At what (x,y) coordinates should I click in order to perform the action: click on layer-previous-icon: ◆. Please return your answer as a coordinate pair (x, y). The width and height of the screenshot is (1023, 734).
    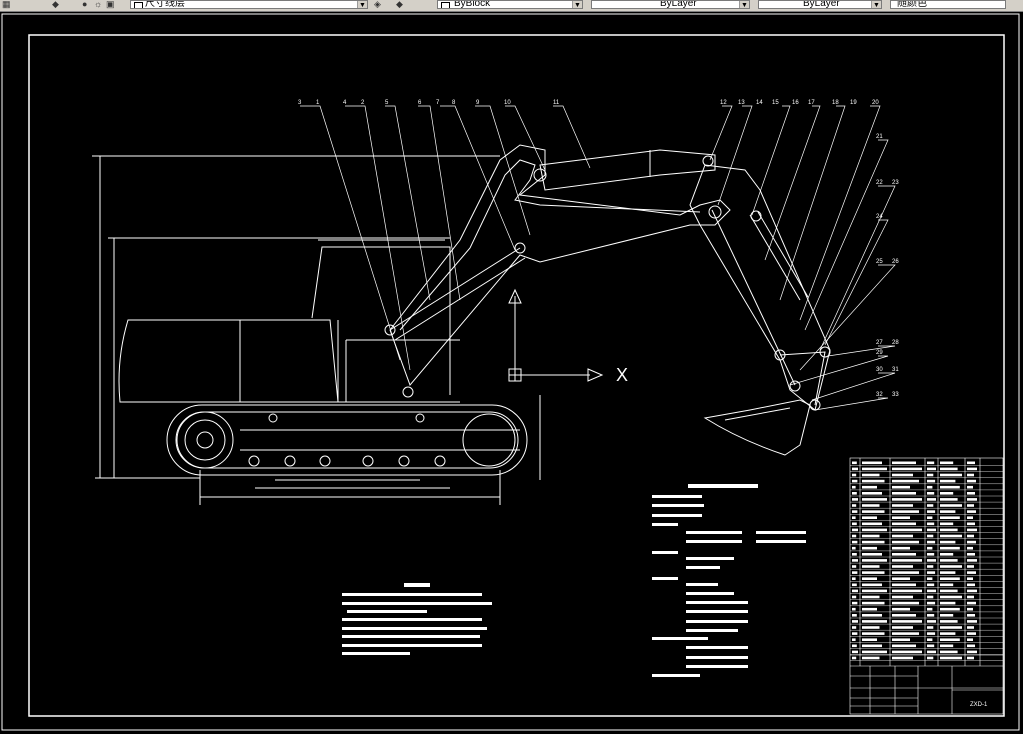
    Looking at the image, I should click on (399, 4).